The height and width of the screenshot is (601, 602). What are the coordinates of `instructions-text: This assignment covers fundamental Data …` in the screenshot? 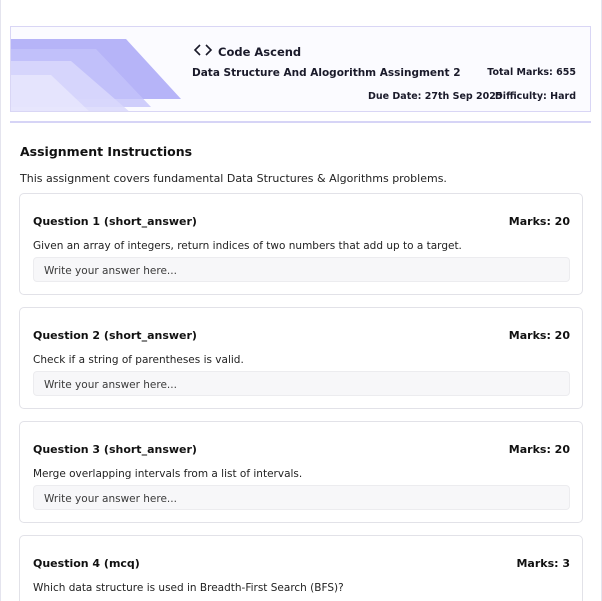 It's located at (233, 178).